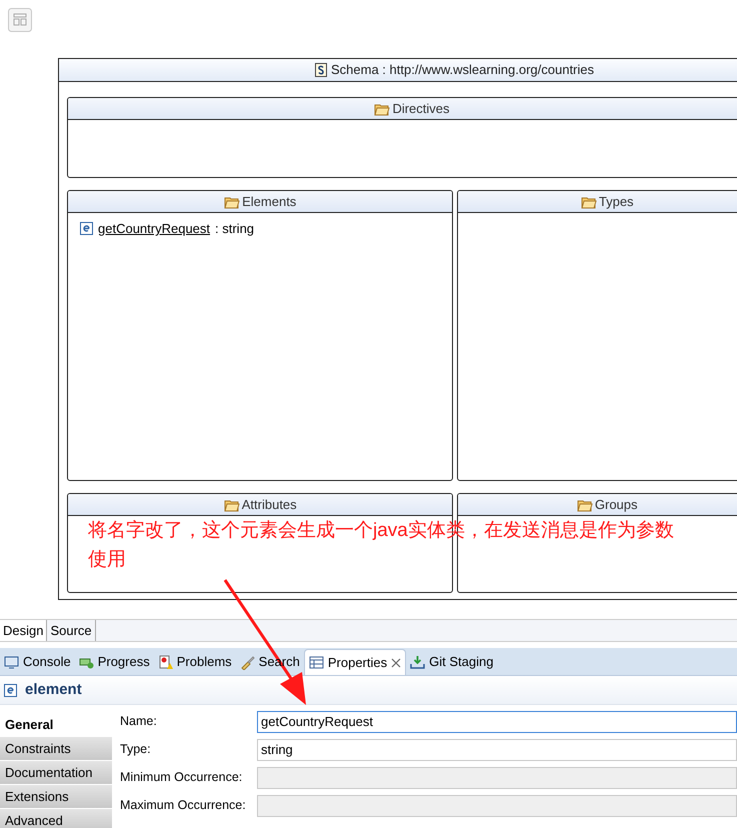 Image resolution: width=737 pixels, height=828 pixels. I want to click on element-folder-icon, so click(232, 201).